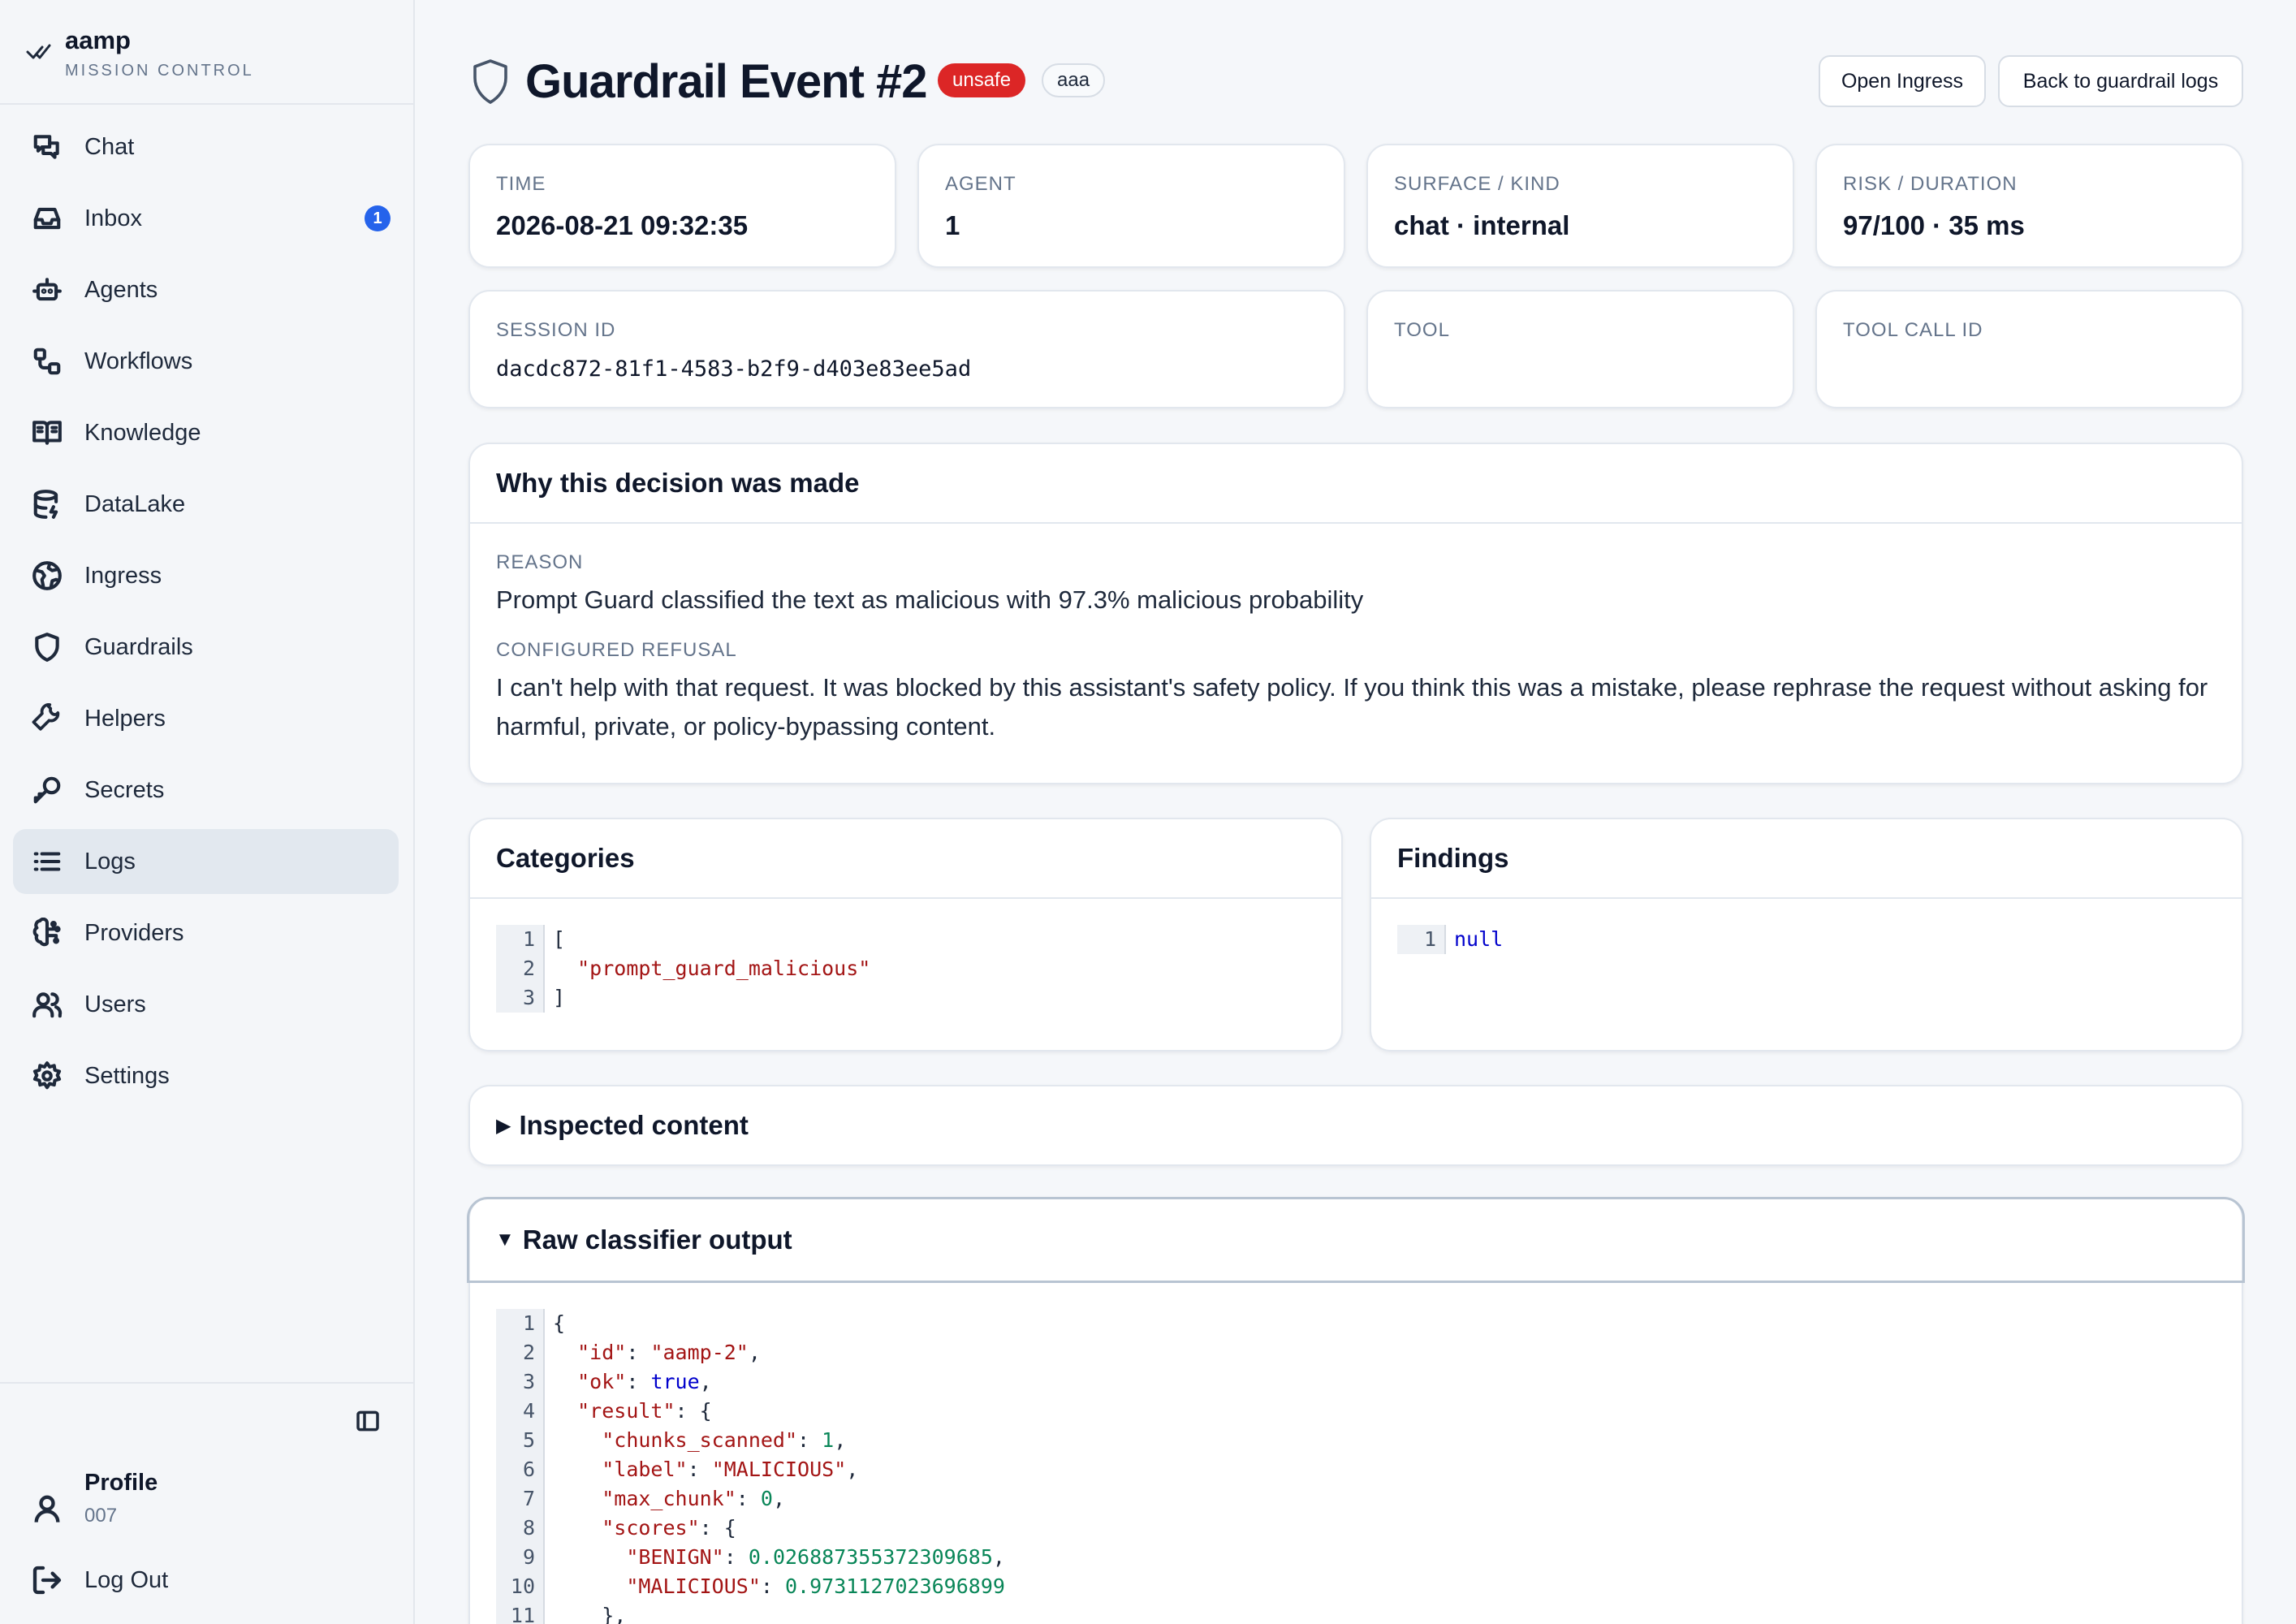  I want to click on line-number: 5, so click(520, 1441).